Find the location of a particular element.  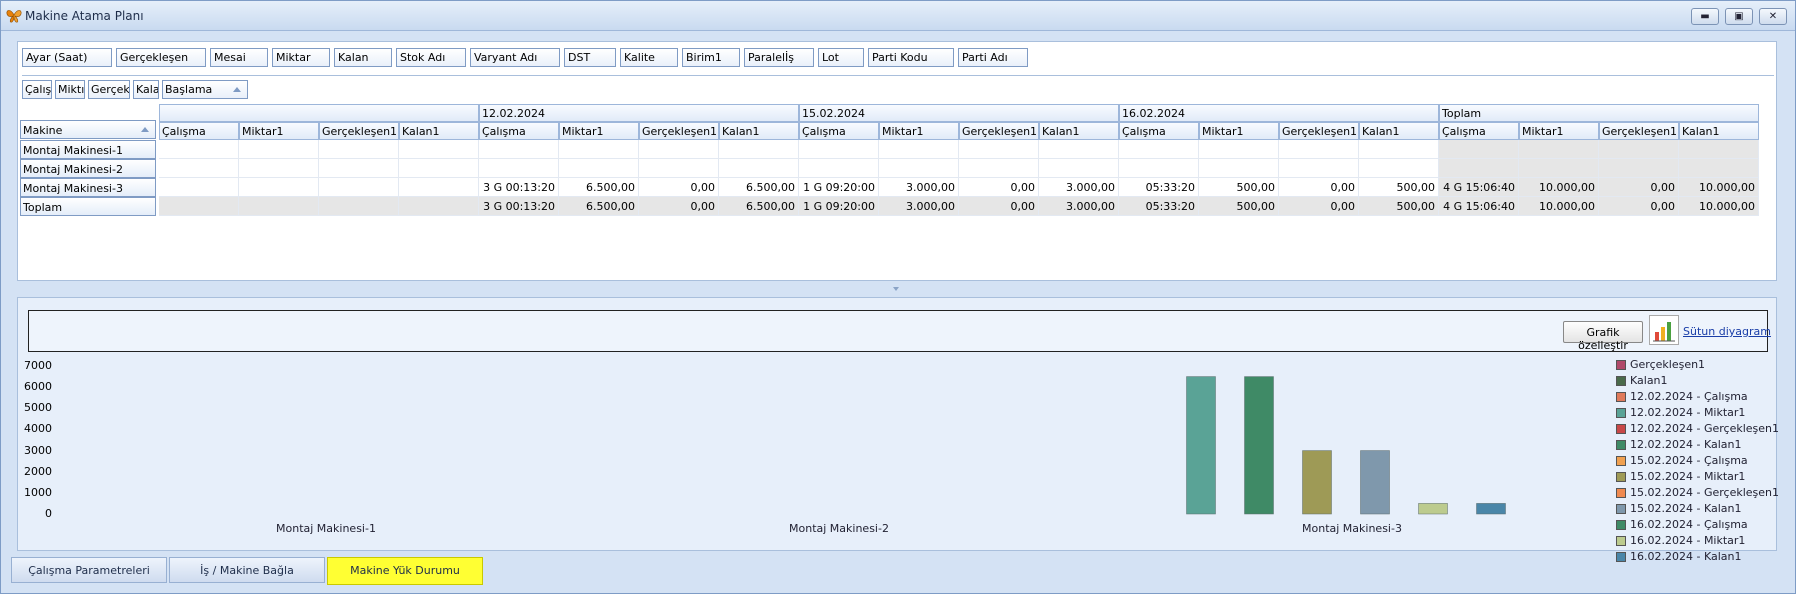

maximize-button: ▣ is located at coordinates (1739, 16).